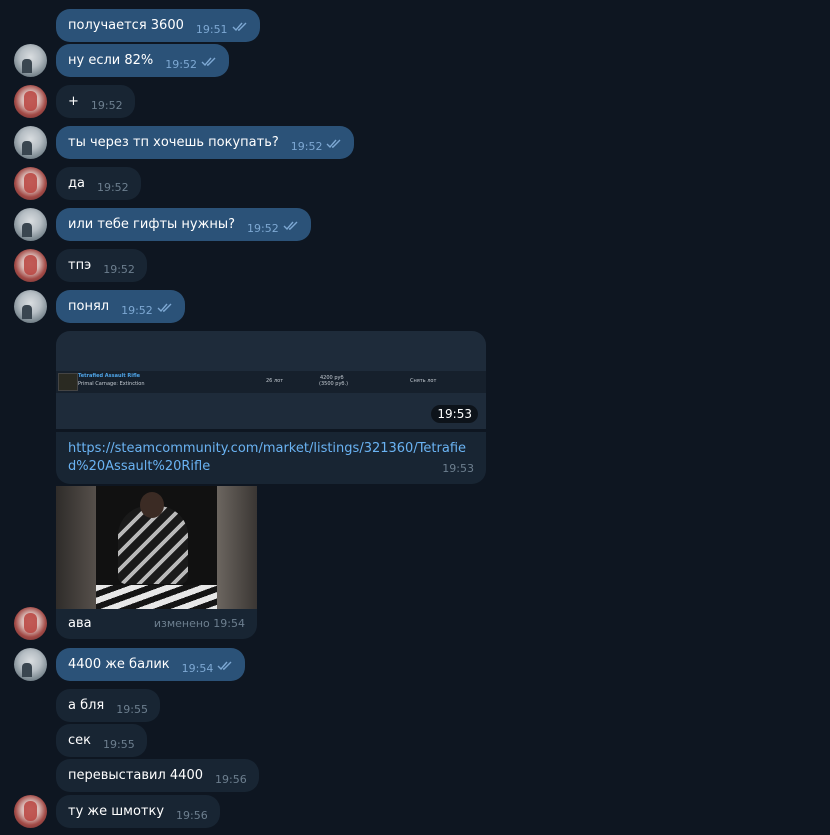  Describe the element at coordinates (135, 775) in the screenshot. I see `message-text: перевыставил 4400` at that location.